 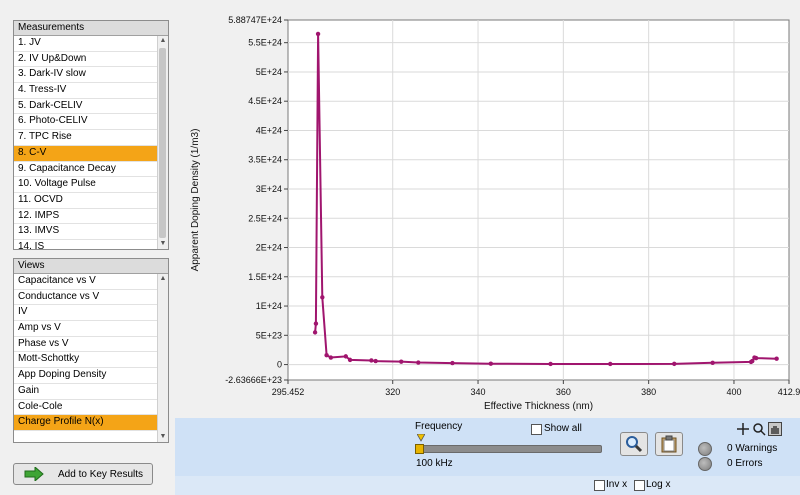 I want to click on view-item: App Doping Density, so click(x=85, y=376).